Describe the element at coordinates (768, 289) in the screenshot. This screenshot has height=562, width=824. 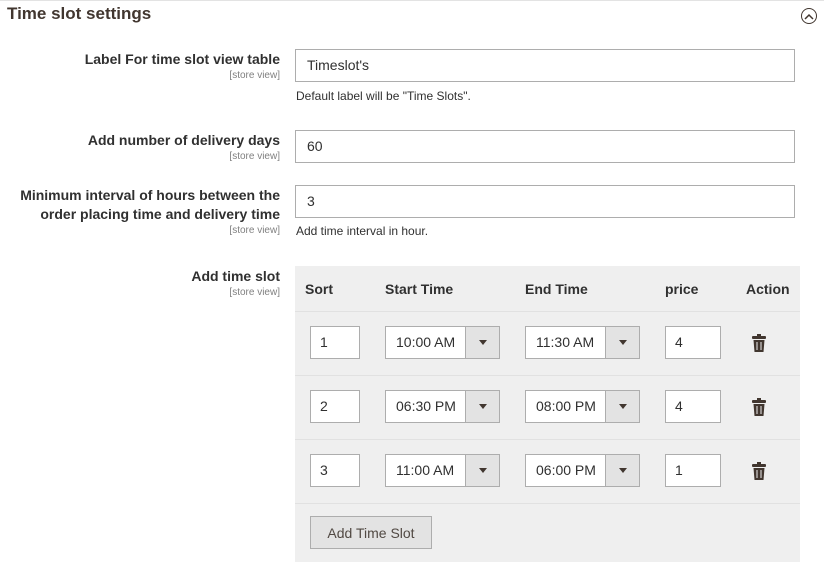
I see `column-header-action: Action` at that location.